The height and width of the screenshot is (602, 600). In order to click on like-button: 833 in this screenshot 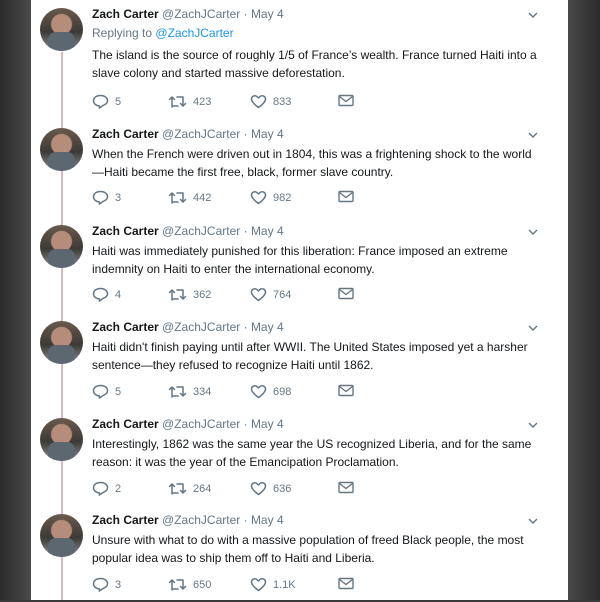, I will do `click(270, 101)`.